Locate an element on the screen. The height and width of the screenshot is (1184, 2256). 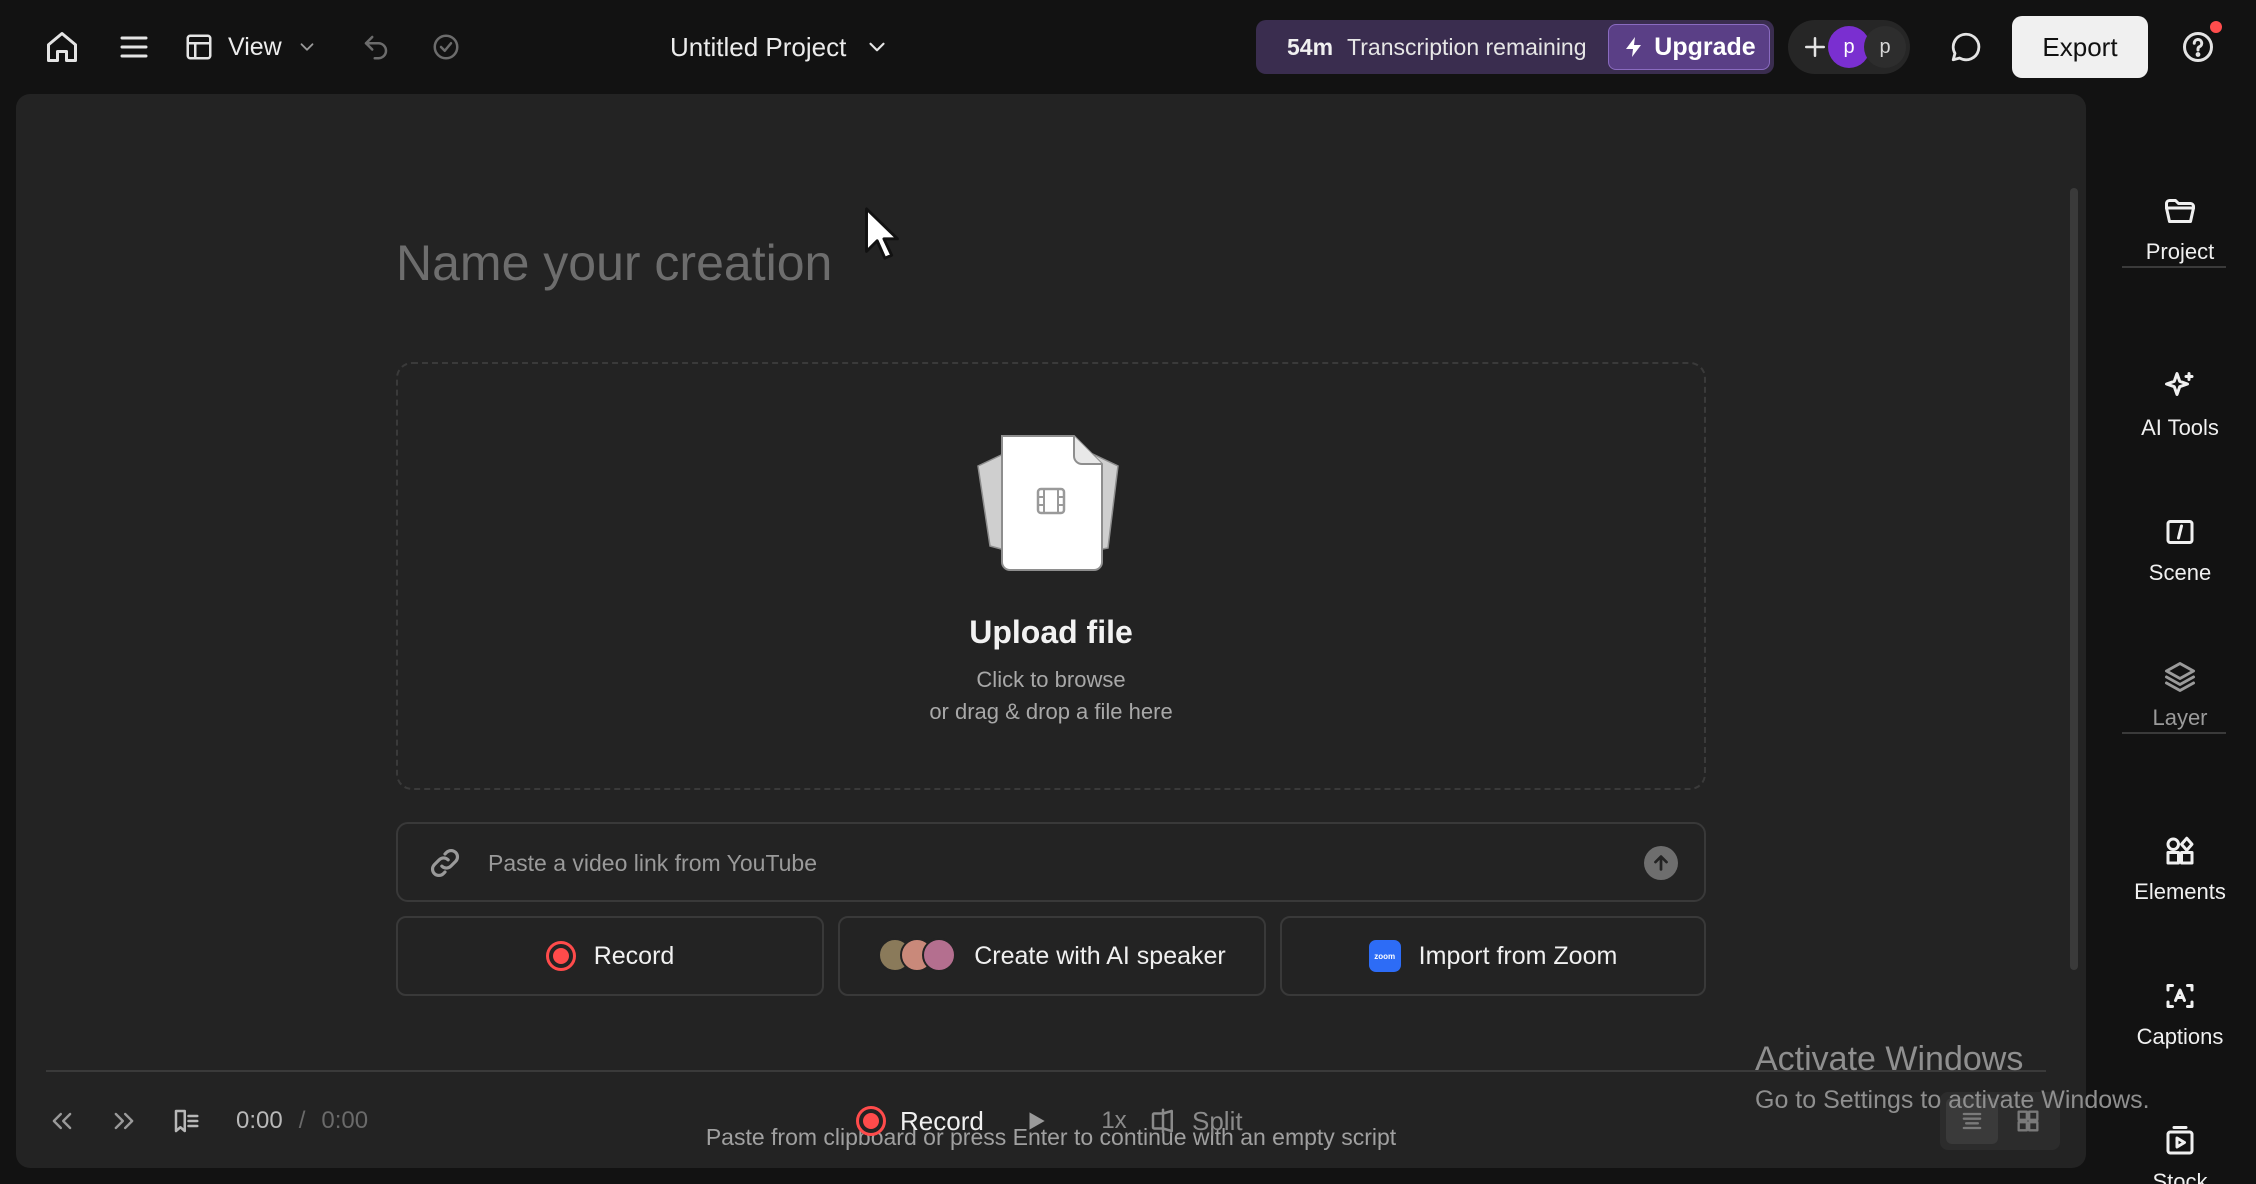
upload-title: Upload file is located at coordinates (1051, 632).